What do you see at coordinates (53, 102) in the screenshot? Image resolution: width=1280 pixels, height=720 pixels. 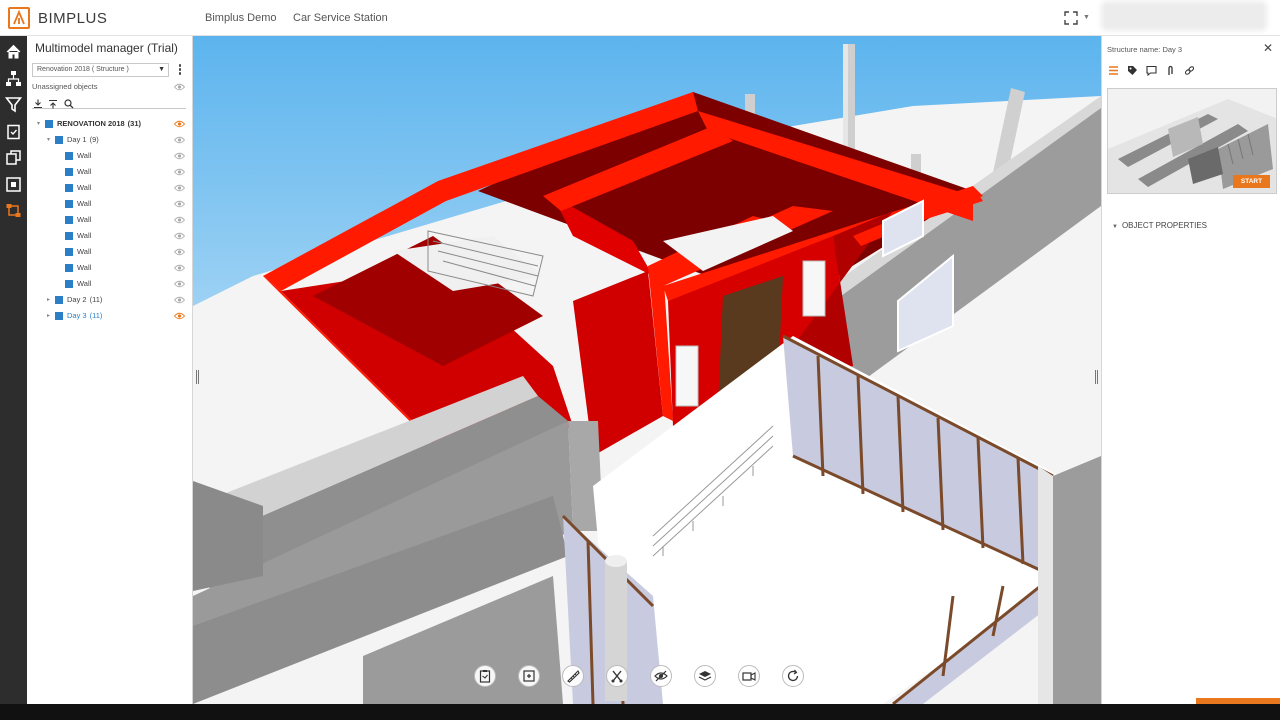 I see `collapse-all-icon` at bounding box center [53, 102].